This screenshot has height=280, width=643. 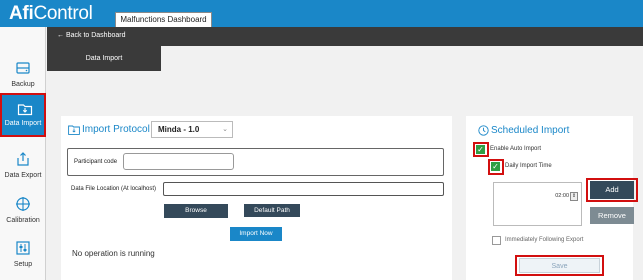 I want to click on participant-box: Participant code, so click(x=255, y=162).